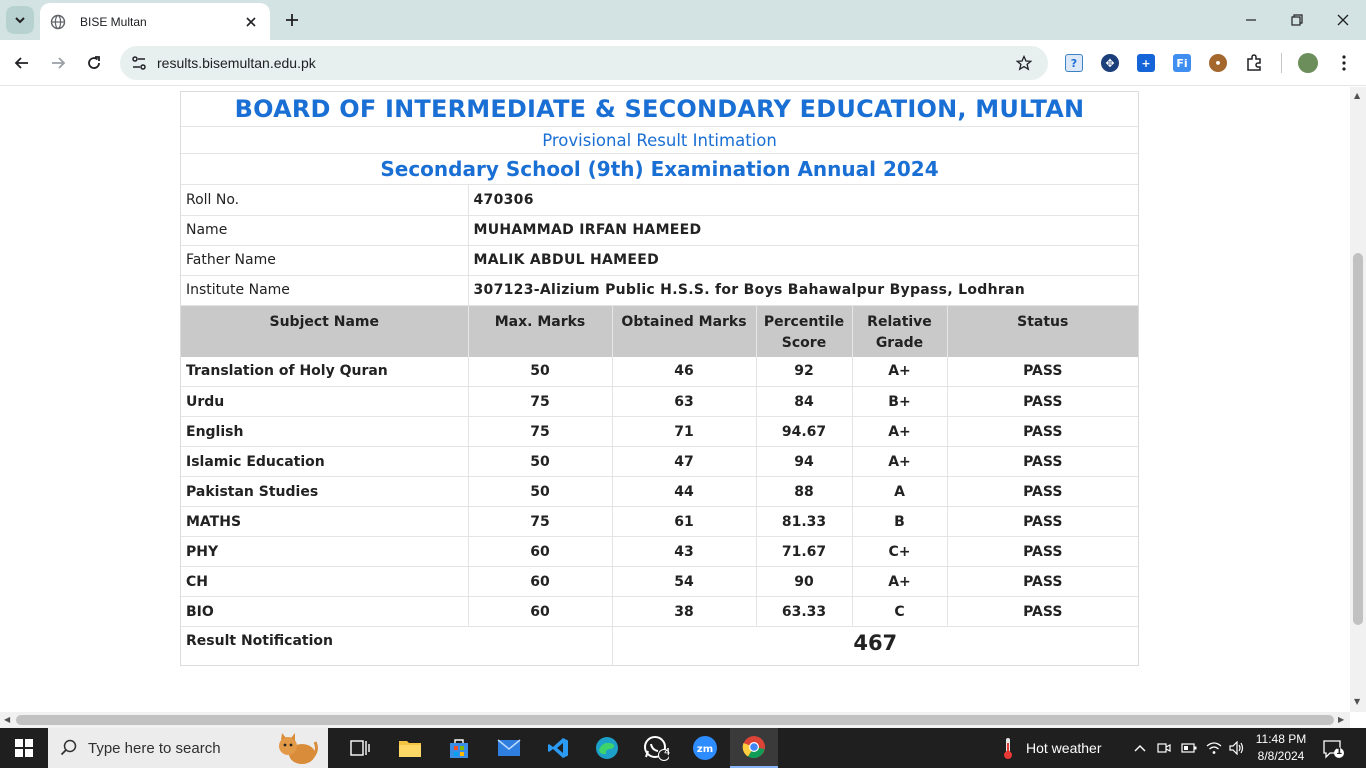  I want to click on close-window-button, so click(1343, 20).